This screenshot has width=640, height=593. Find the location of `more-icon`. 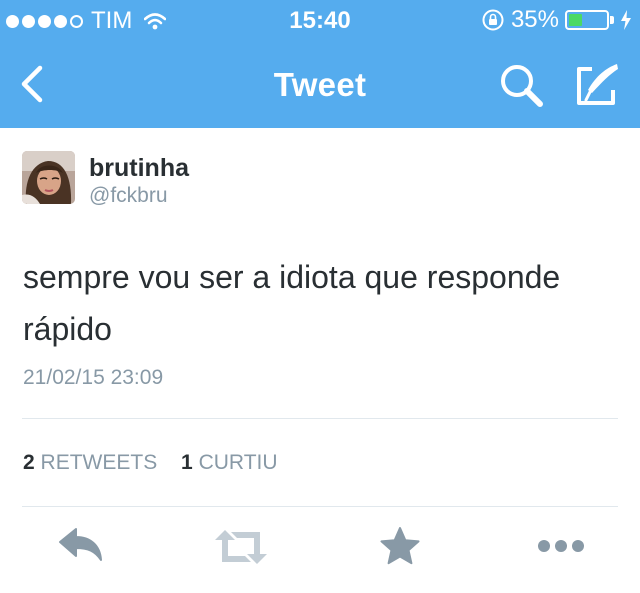

more-icon is located at coordinates (561, 546).